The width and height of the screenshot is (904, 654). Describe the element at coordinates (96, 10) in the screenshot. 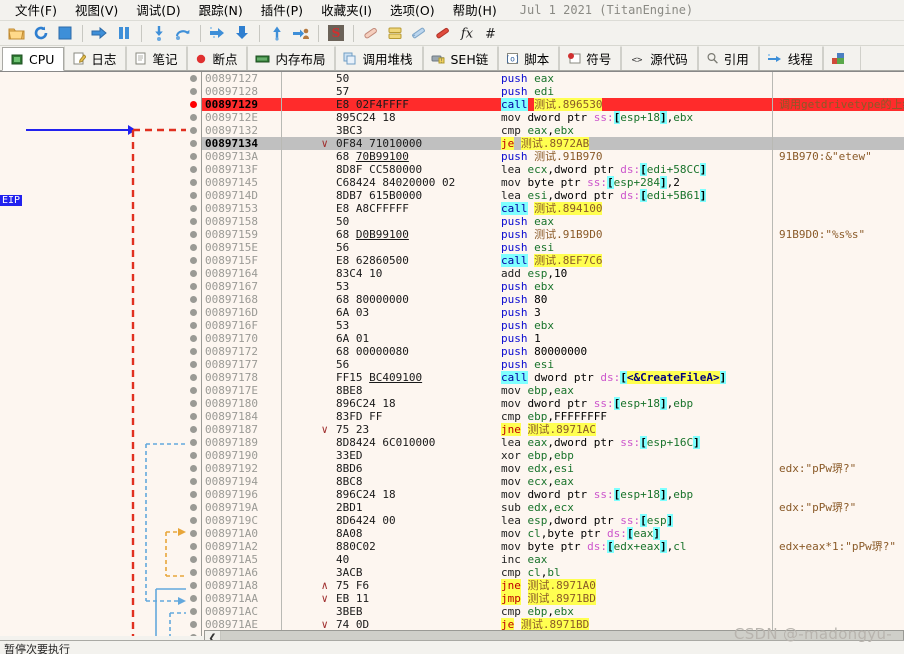

I see `menu-view: 视图(V)` at that location.